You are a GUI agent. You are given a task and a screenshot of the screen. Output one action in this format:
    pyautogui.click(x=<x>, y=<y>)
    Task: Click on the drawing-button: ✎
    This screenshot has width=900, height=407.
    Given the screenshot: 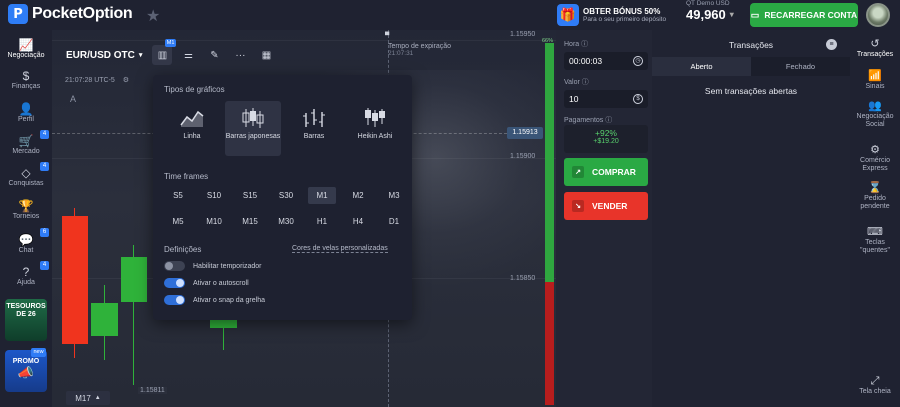 What is the action you would take?
    pyautogui.click(x=214, y=55)
    